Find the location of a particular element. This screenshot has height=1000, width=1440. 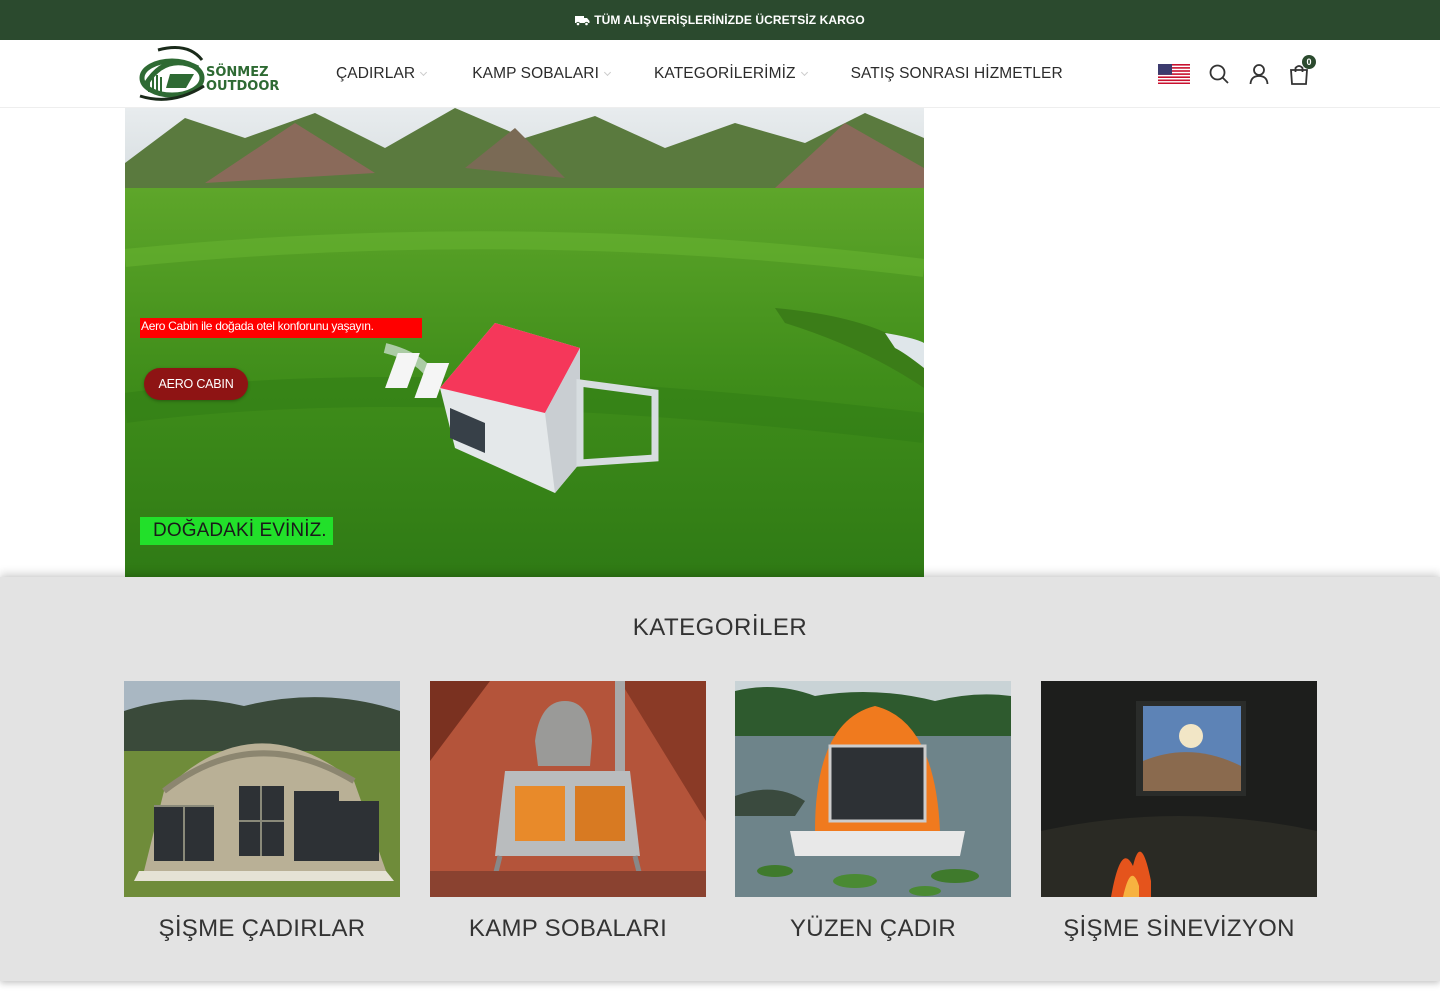

logo-line2: OUTDOOR is located at coordinates (243, 86).